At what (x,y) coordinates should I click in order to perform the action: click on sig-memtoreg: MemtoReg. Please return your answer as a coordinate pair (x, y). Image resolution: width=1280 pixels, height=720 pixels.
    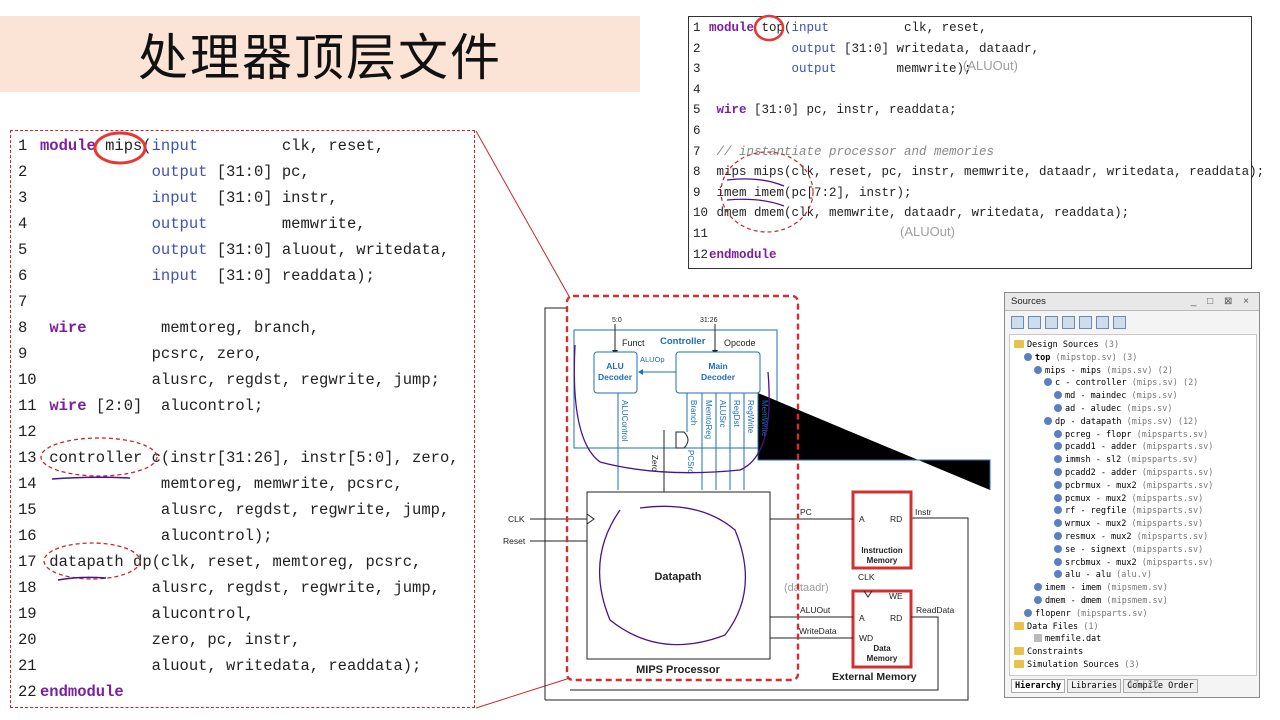
    Looking at the image, I should click on (708, 419).